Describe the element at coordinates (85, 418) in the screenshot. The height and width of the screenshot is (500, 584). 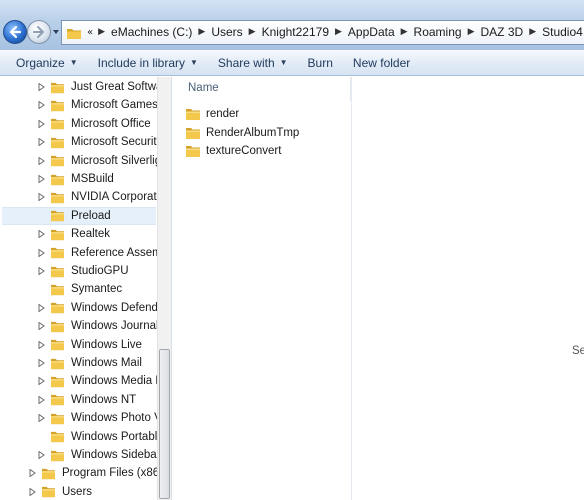
I see `sidebar-item: Windows Photo Viewer` at that location.